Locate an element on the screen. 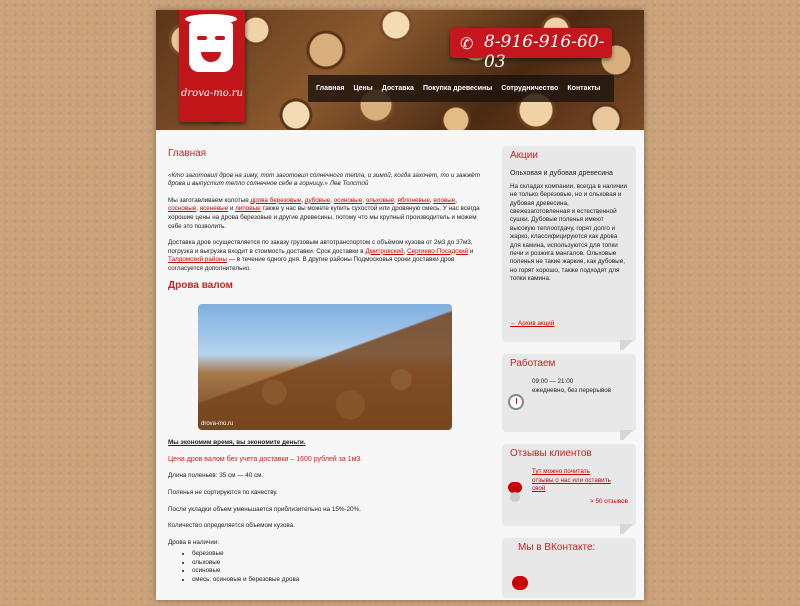  promo-subtitle: Ольховая и дубовая древесина is located at coordinates (561, 174).